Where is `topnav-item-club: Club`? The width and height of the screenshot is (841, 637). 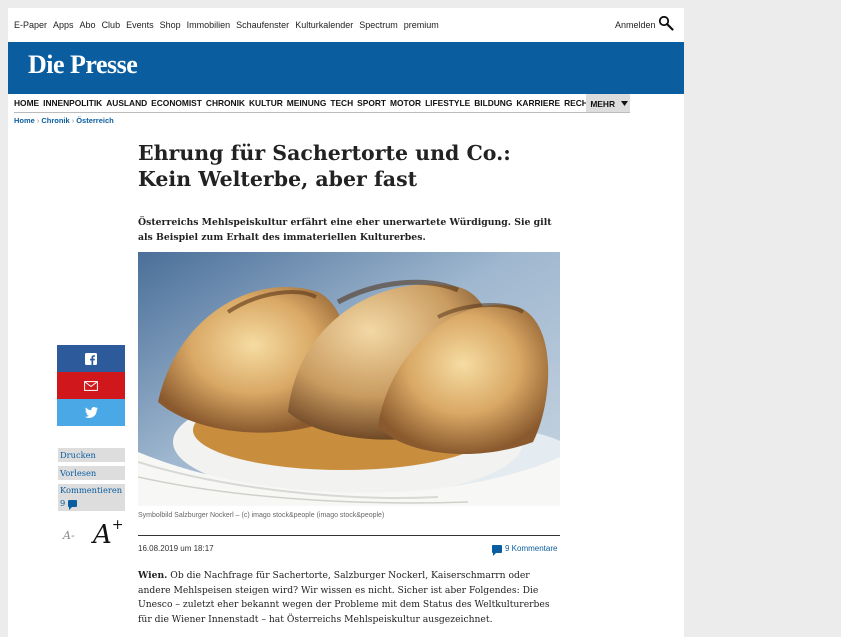 topnav-item-club: Club is located at coordinates (111, 25).